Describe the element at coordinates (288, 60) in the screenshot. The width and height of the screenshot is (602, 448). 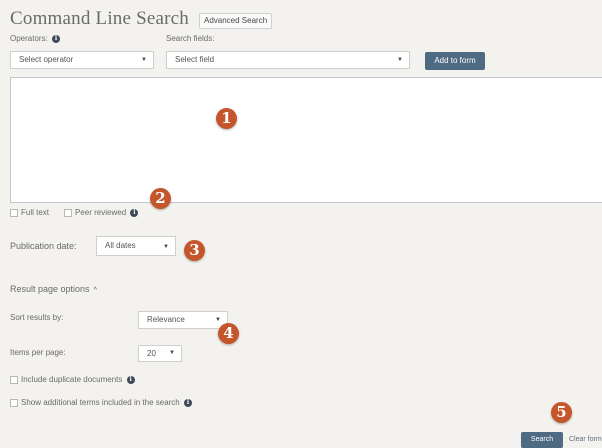
I see `field-select: Select field ▼` at that location.